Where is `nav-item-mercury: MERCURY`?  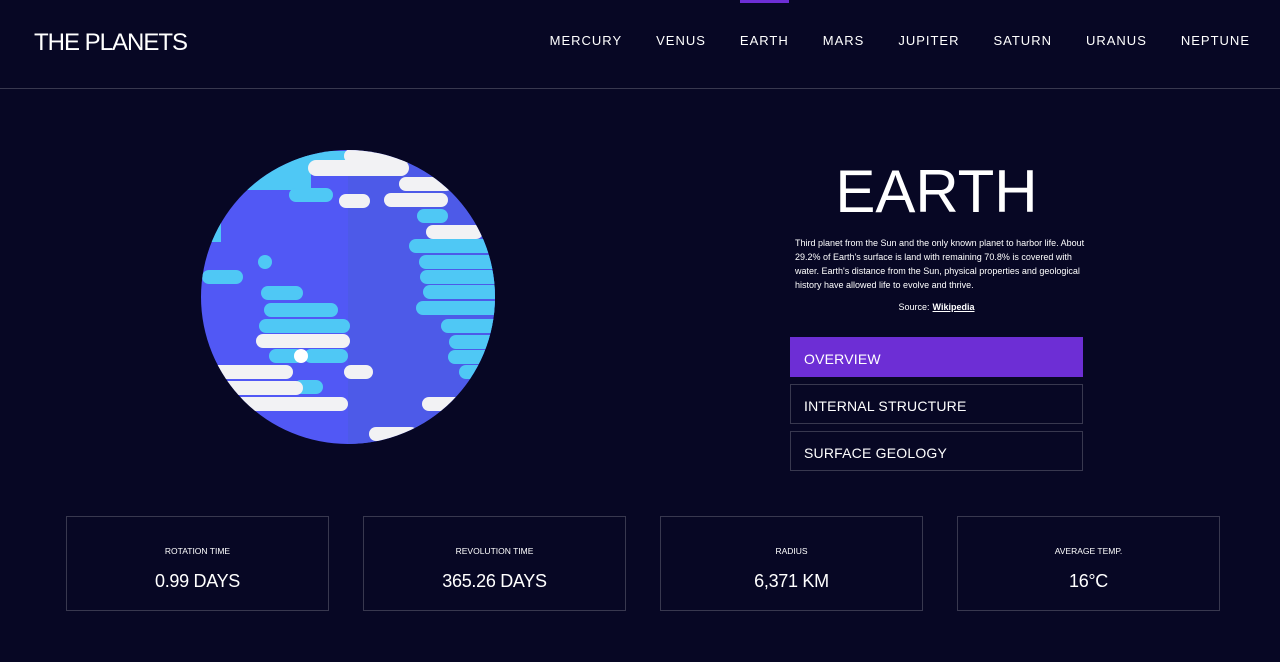
nav-item-mercury: MERCURY is located at coordinates (586, 44).